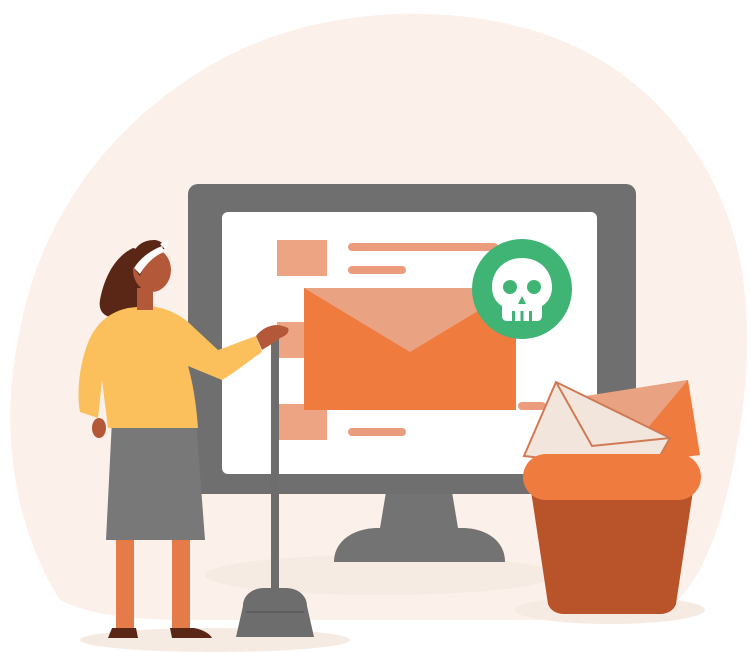 This screenshot has height=652, width=750. I want to click on content-block, so click(302, 258).